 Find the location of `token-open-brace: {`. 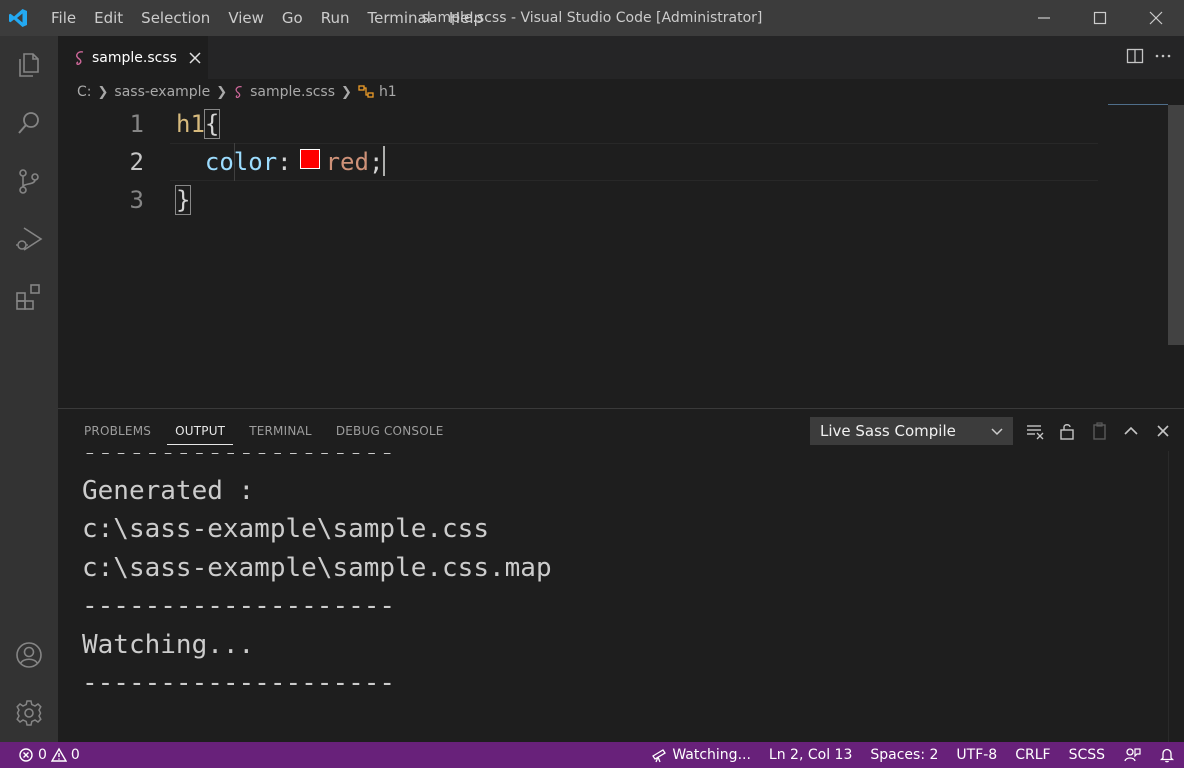

token-open-brace: { is located at coordinates (212, 124).